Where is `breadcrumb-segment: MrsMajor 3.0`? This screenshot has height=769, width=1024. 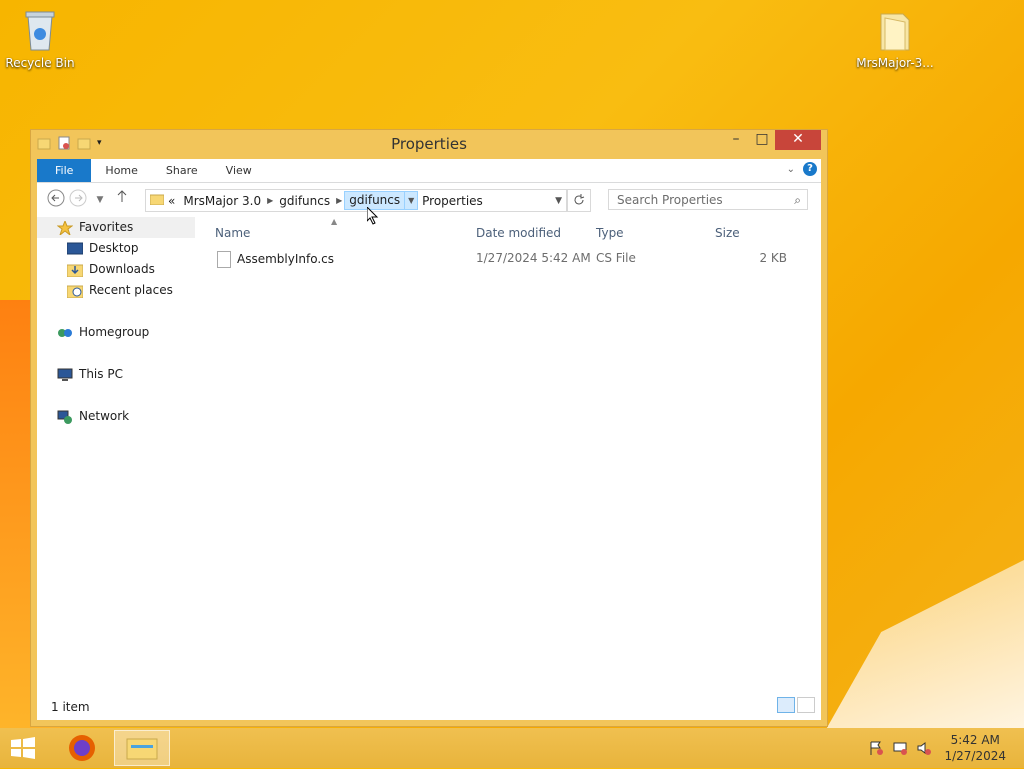
breadcrumb-segment: MrsMajor 3.0 is located at coordinates (222, 201).